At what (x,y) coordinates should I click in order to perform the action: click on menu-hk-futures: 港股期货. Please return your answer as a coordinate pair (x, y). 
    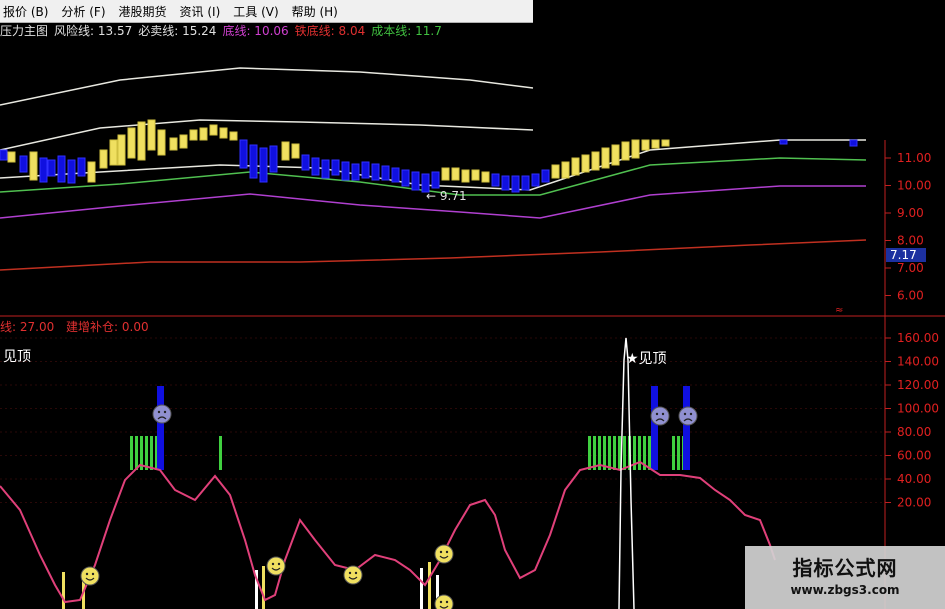
    Looking at the image, I should click on (143, 11).